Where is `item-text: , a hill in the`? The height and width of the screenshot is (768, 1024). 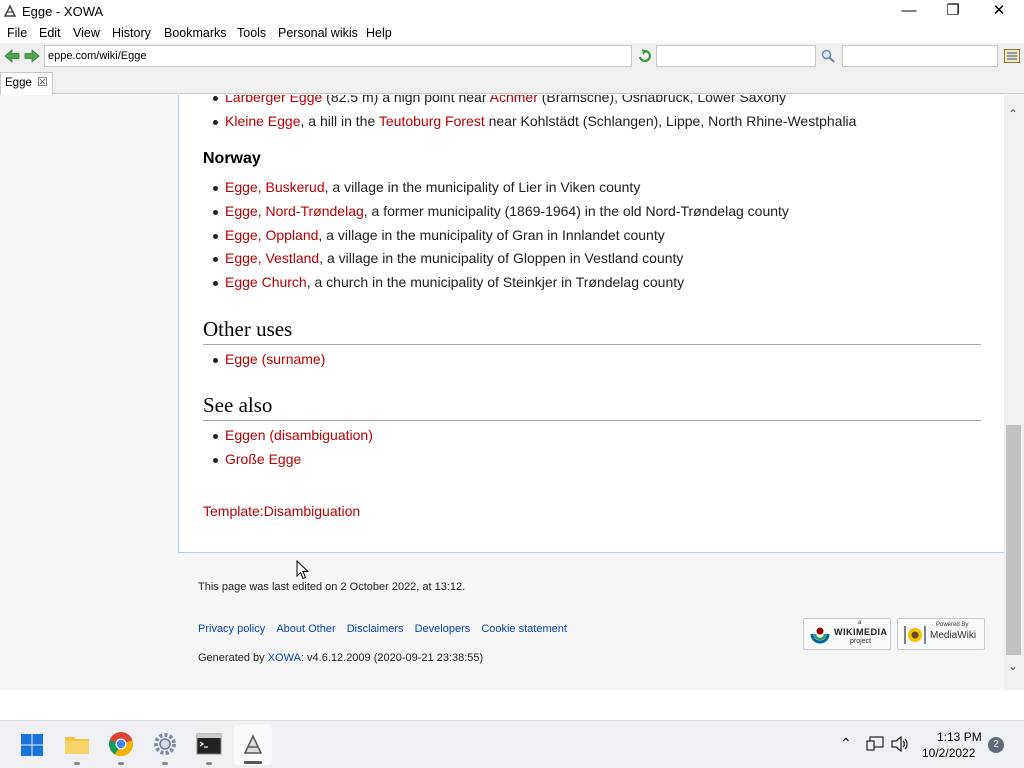
item-text: , a hill in the is located at coordinates (339, 121).